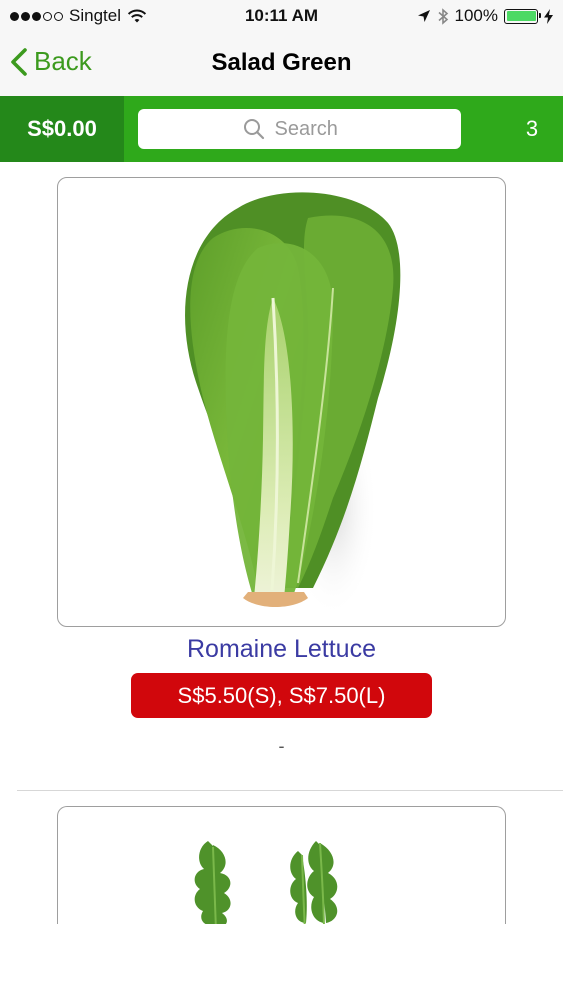 This screenshot has height=1000, width=563. Describe the element at coordinates (532, 129) in the screenshot. I see `cart-count: 3` at that location.